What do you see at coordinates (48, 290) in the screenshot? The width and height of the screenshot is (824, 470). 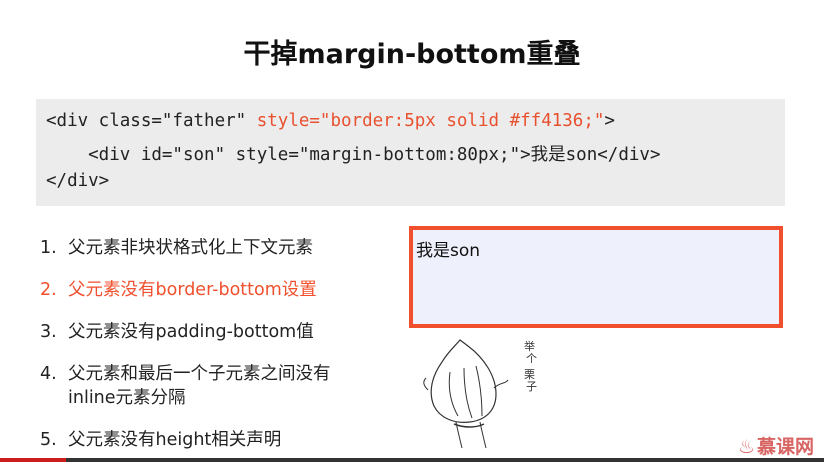 I see `list-number: 2.` at bounding box center [48, 290].